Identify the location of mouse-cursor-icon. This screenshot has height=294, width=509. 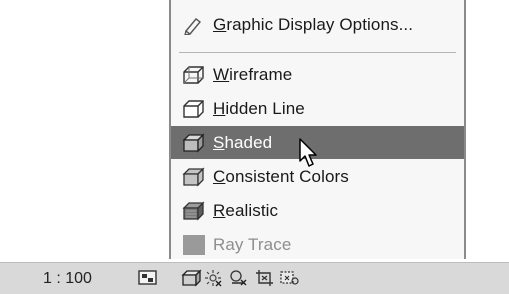
(310, 153).